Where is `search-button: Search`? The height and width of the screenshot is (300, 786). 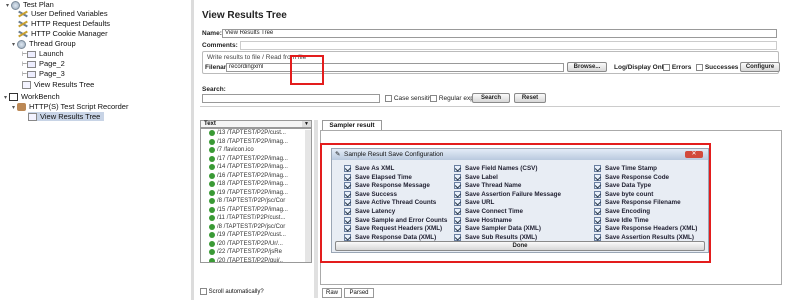
search-button: Search is located at coordinates (491, 98).